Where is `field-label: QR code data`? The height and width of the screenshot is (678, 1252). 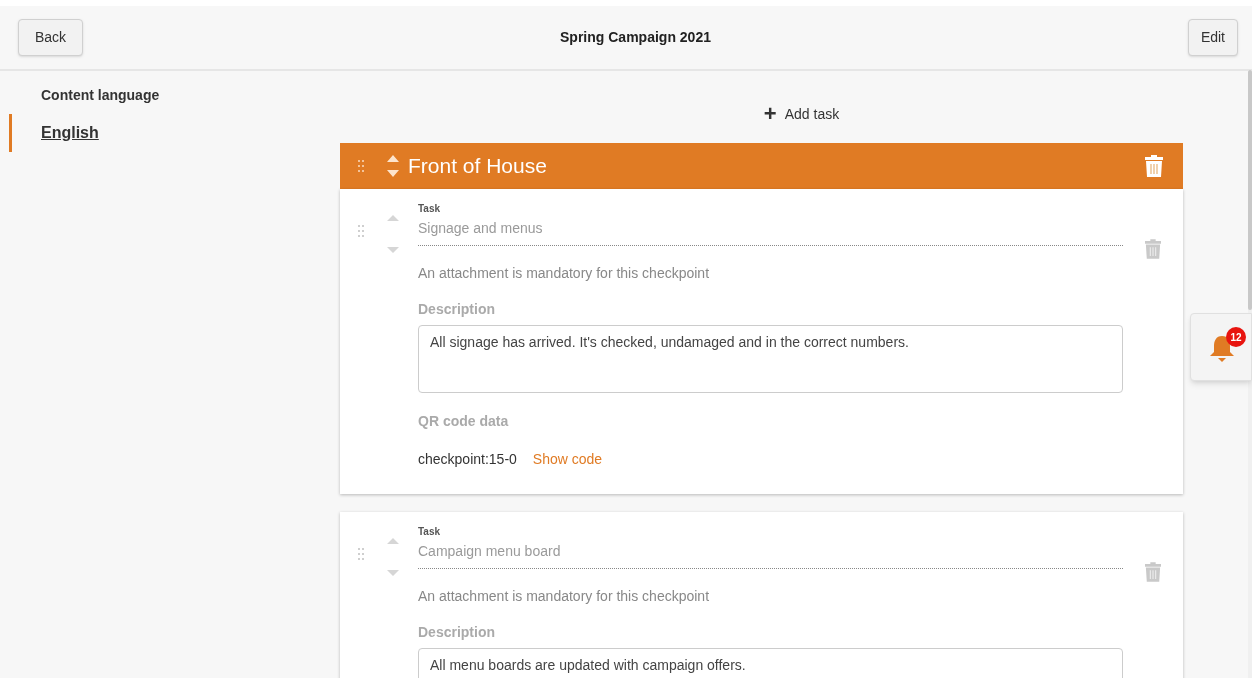
field-label: QR code data is located at coordinates (464, 421).